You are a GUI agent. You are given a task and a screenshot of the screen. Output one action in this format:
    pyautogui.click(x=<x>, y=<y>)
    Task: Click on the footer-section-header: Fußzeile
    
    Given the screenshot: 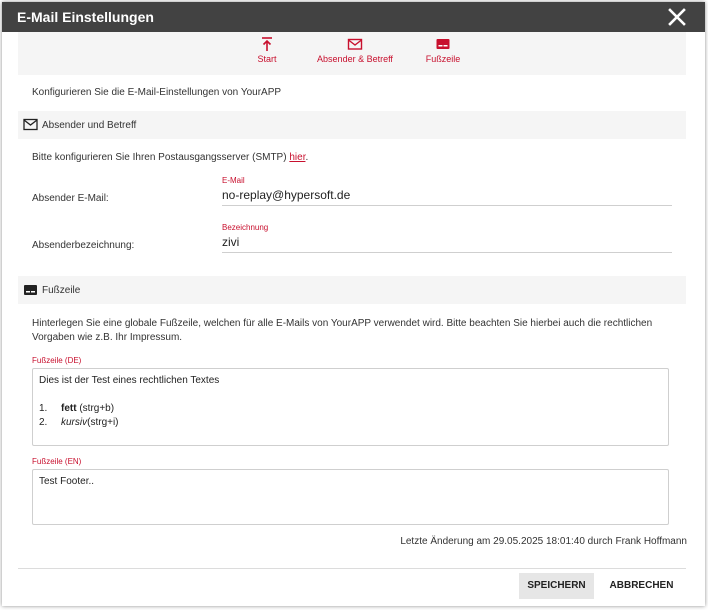 What is the action you would take?
    pyautogui.click(x=352, y=290)
    